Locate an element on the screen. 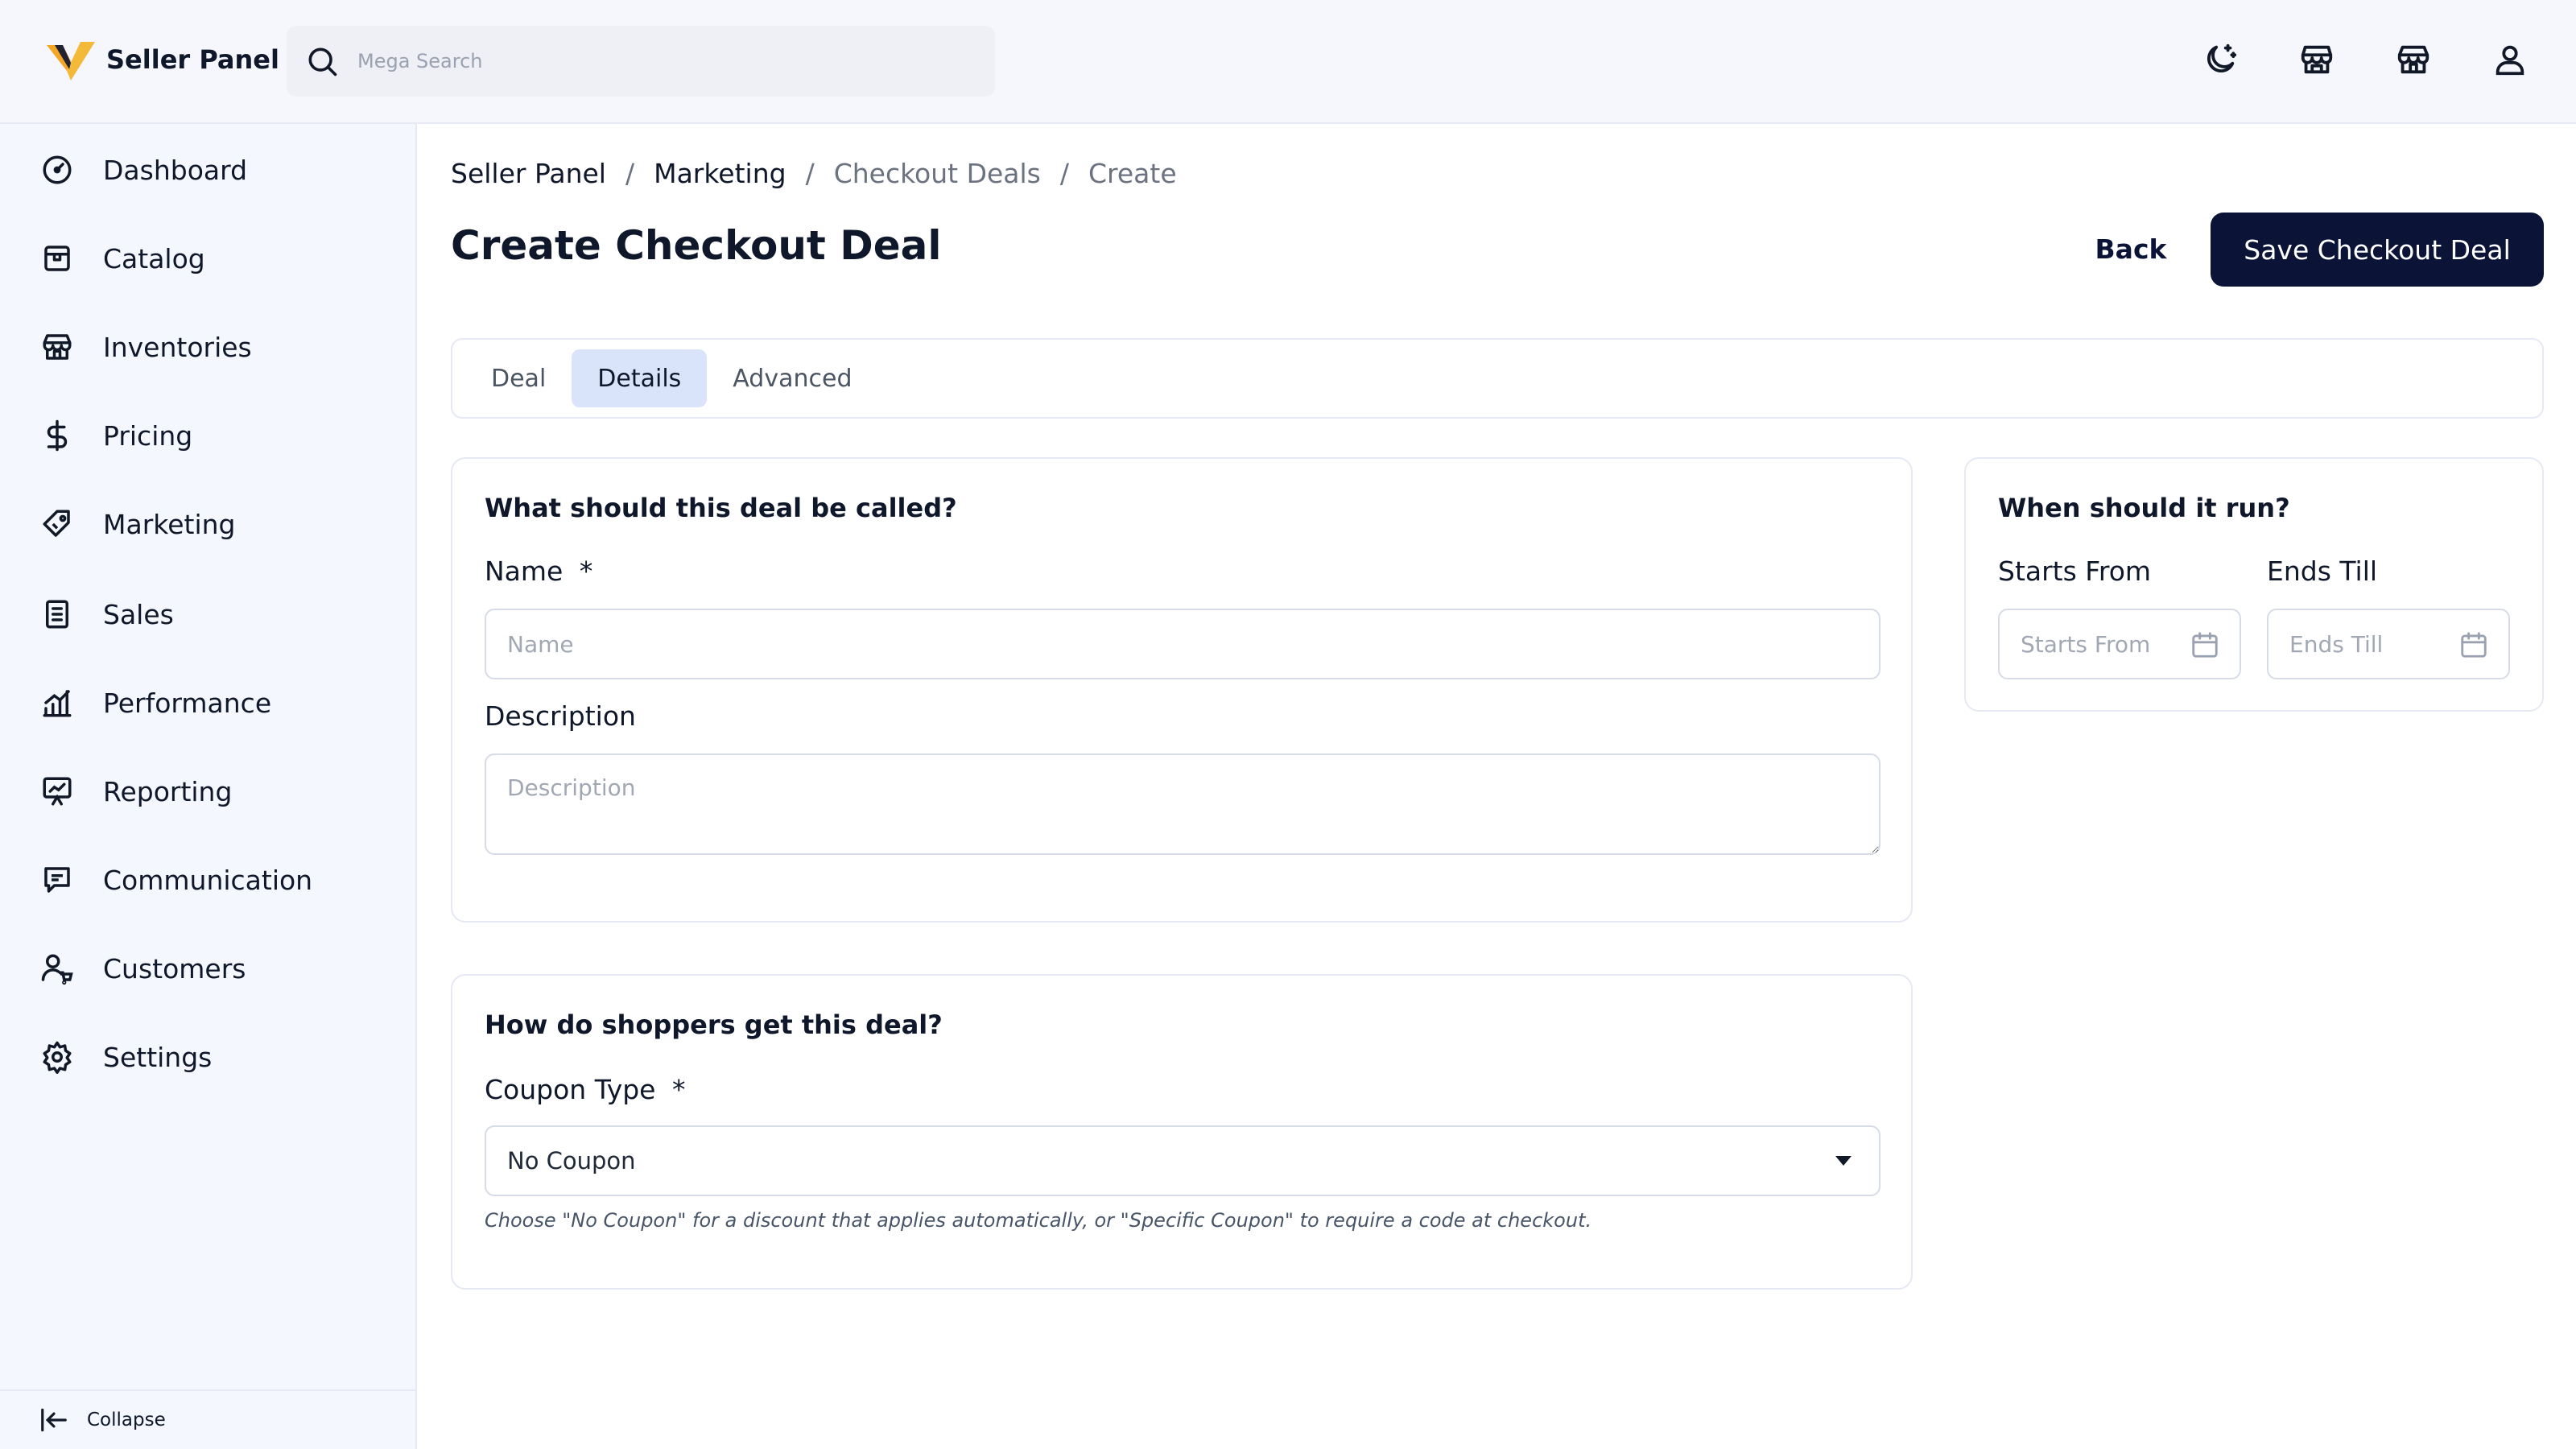 The width and height of the screenshot is (2576, 1449). sidebar-item-label: Performance is located at coordinates (187, 703).